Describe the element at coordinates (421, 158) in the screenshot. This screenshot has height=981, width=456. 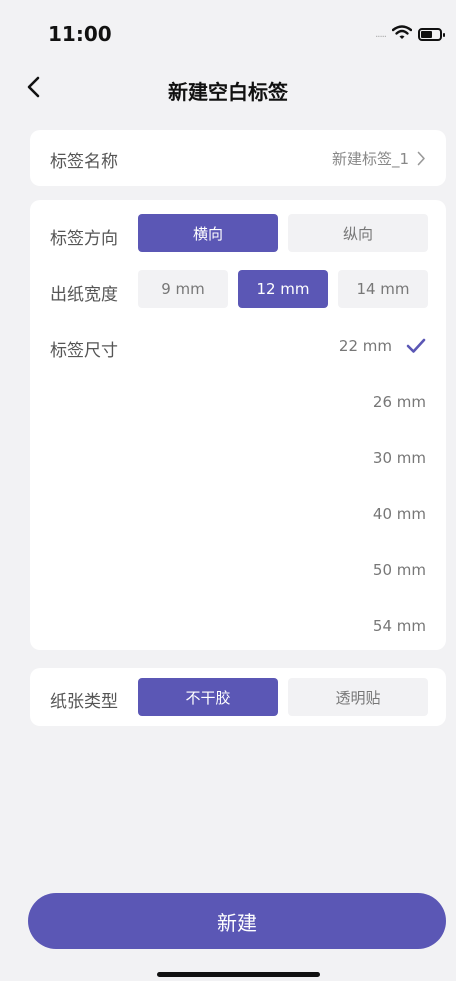
I see `chevron-right-icon` at that location.